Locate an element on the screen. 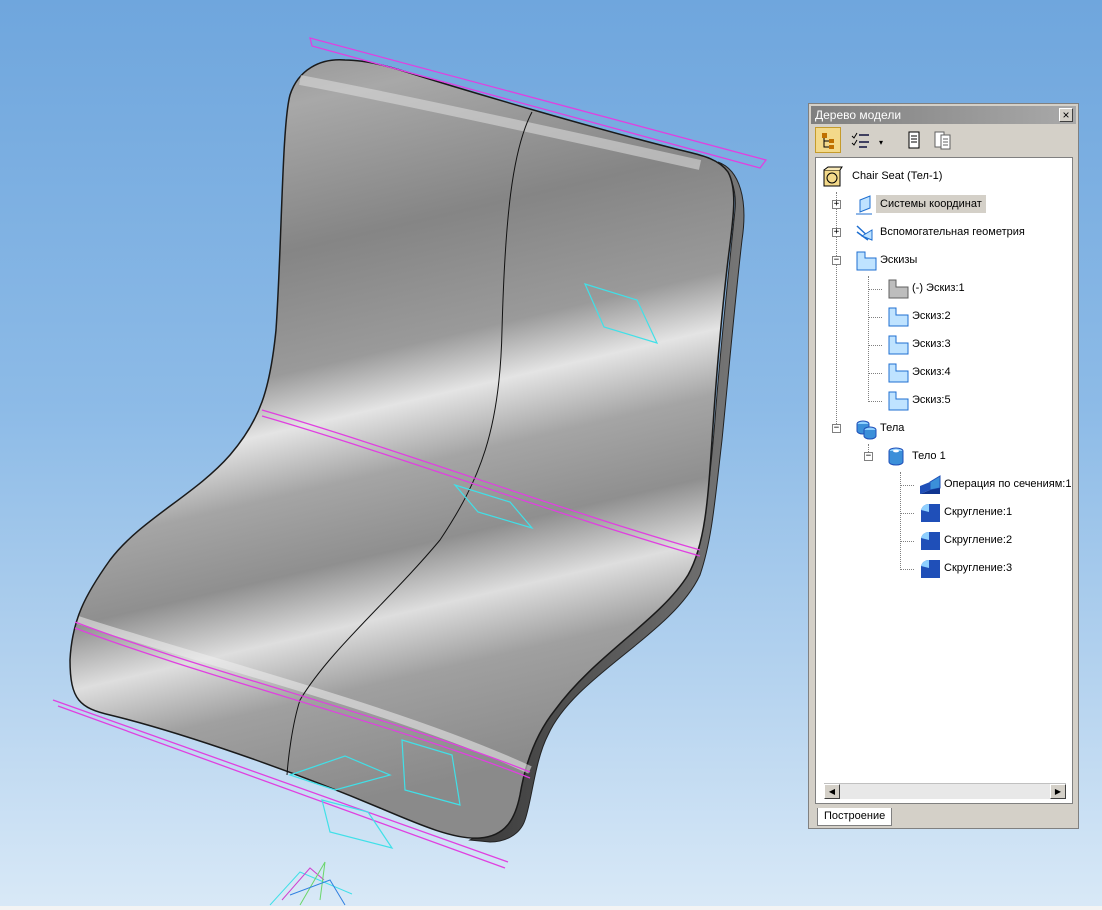 The width and height of the screenshot is (1102, 910). bodies-icon is located at coordinates (866, 430).